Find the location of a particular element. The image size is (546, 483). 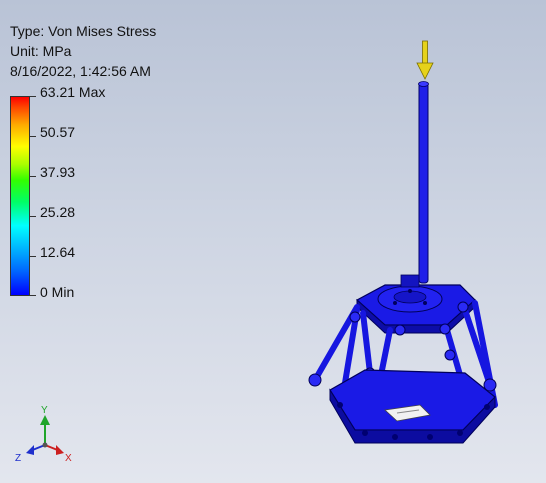

load-arrow-icon is located at coordinates (425, 60).